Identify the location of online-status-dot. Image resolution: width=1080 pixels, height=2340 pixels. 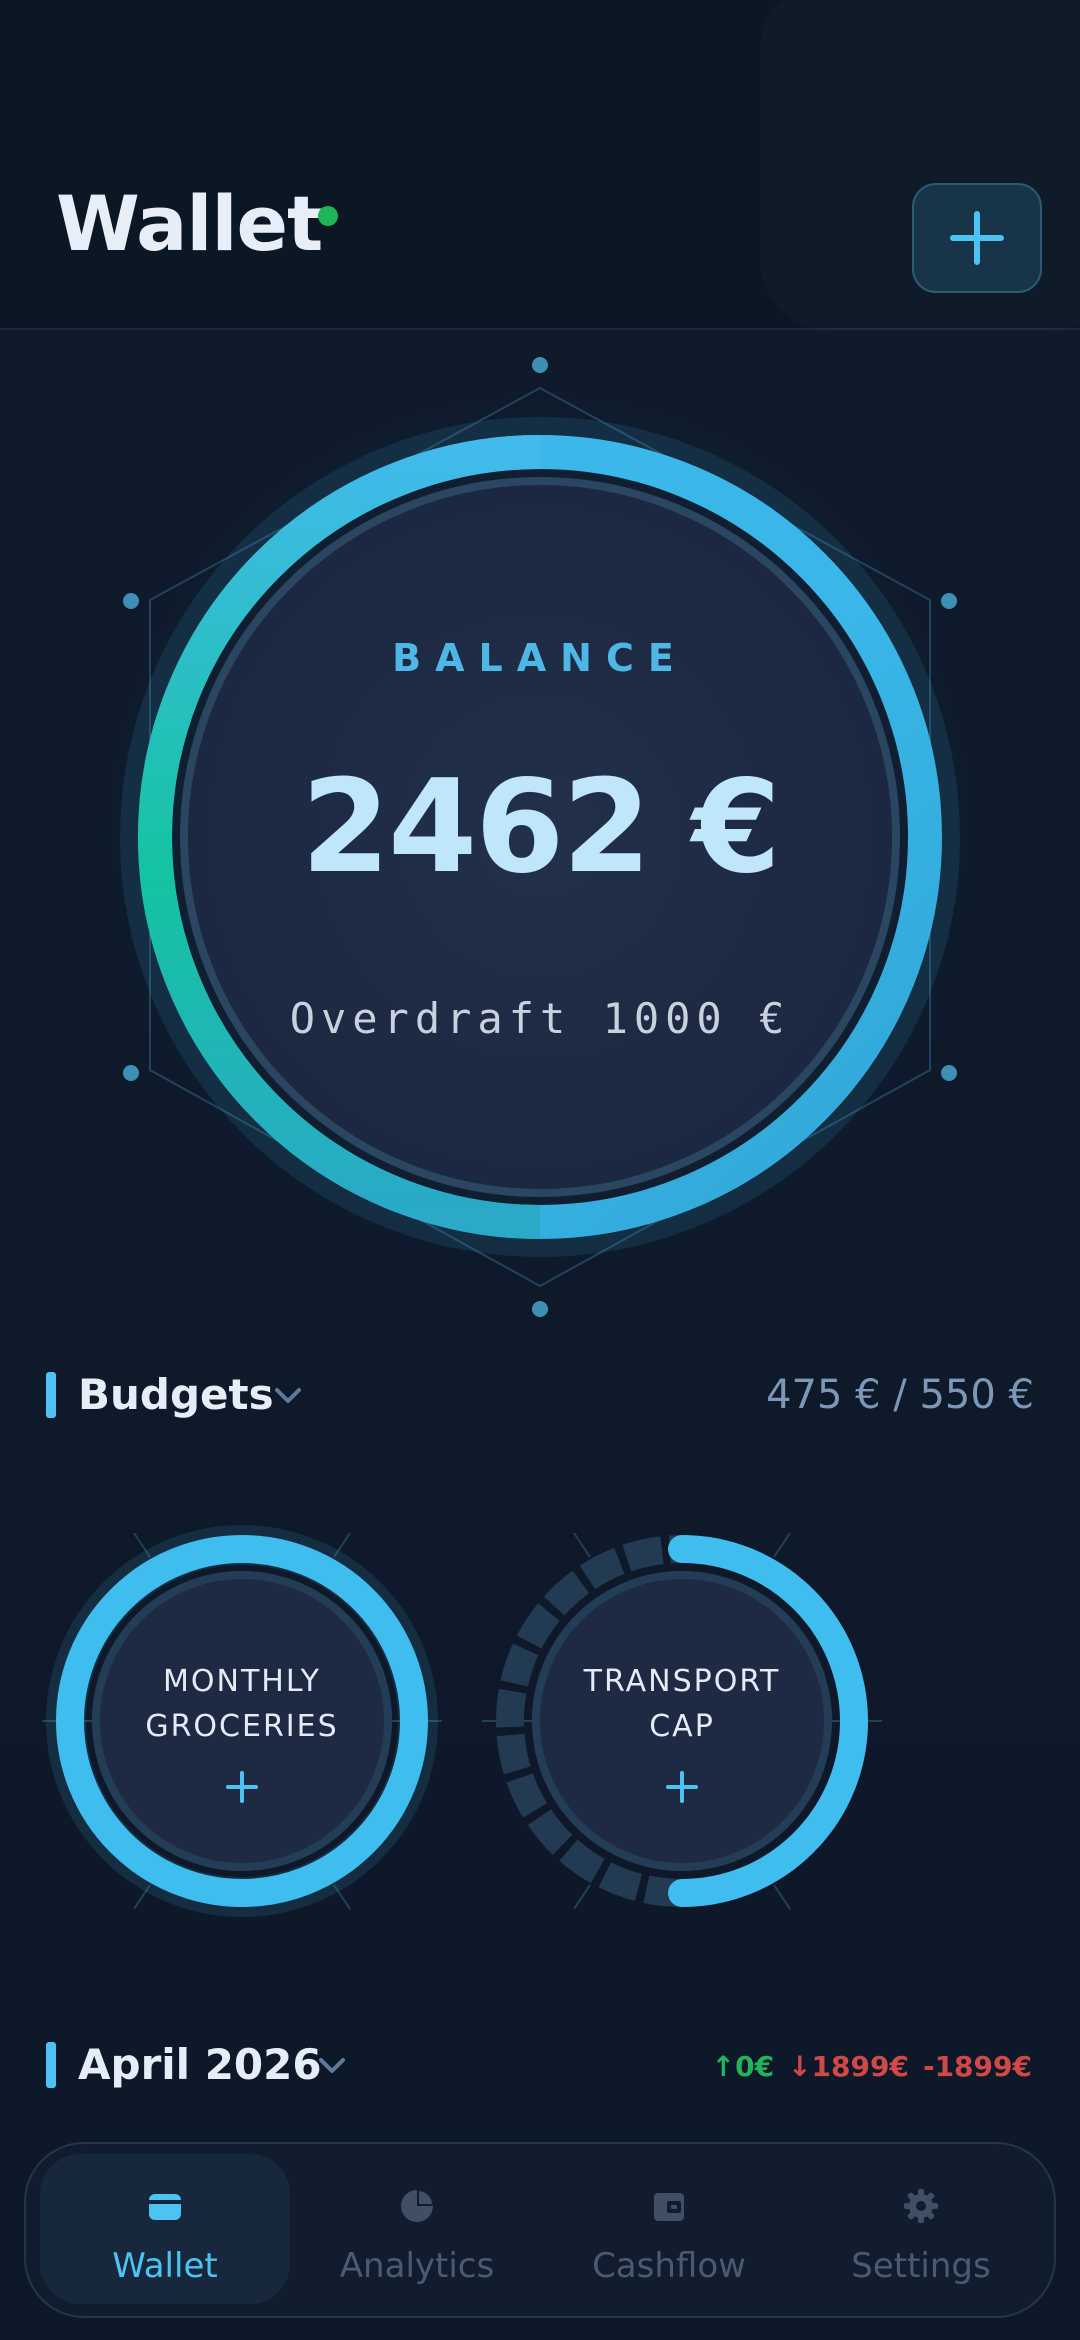
(328, 216).